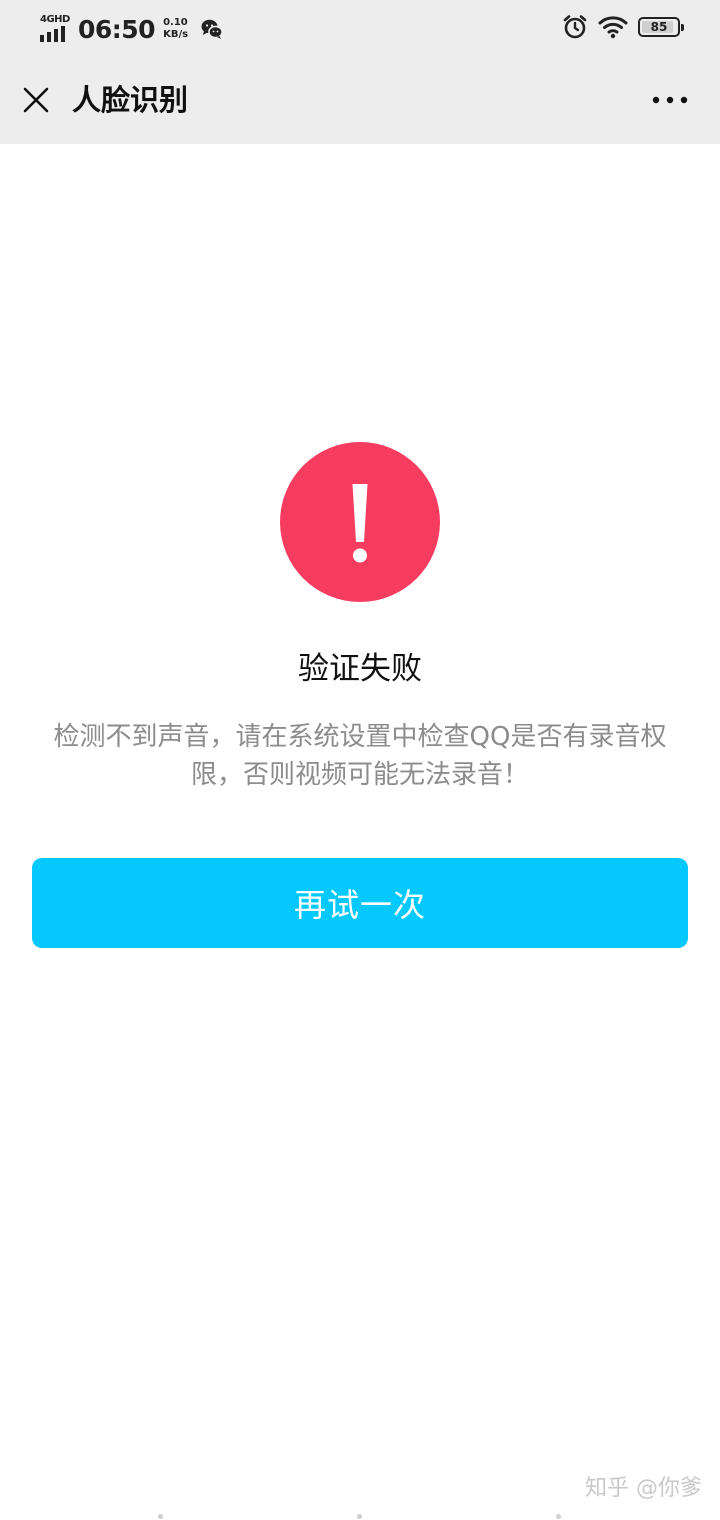  I want to click on close-button, so click(36, 100).